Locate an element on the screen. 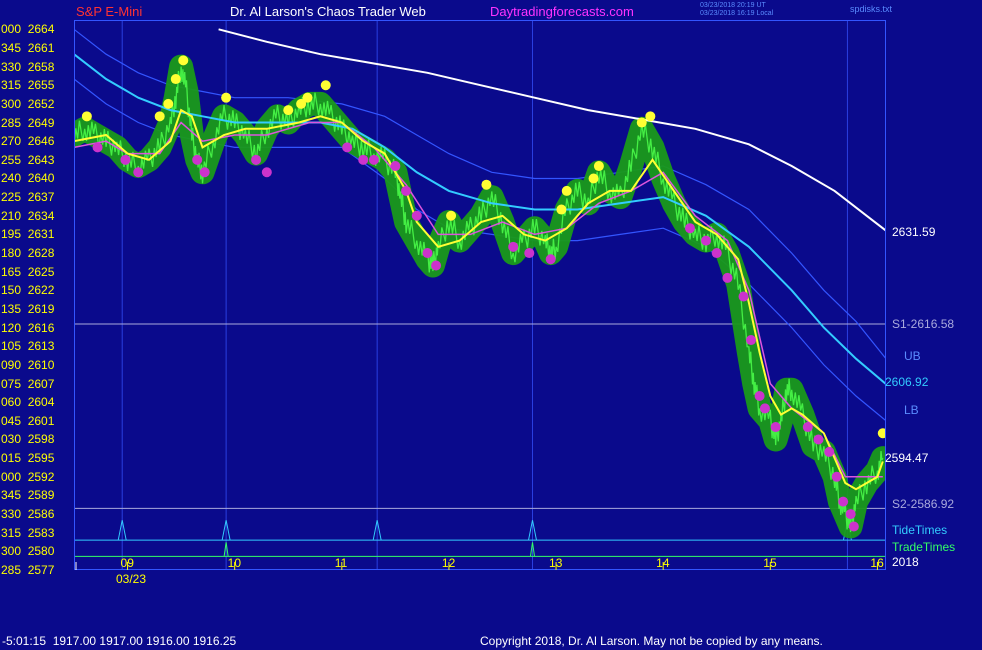 This screenshot has height=650, width=982. symbol-title: S&P E-Mini is located at coordinates (109, 11).